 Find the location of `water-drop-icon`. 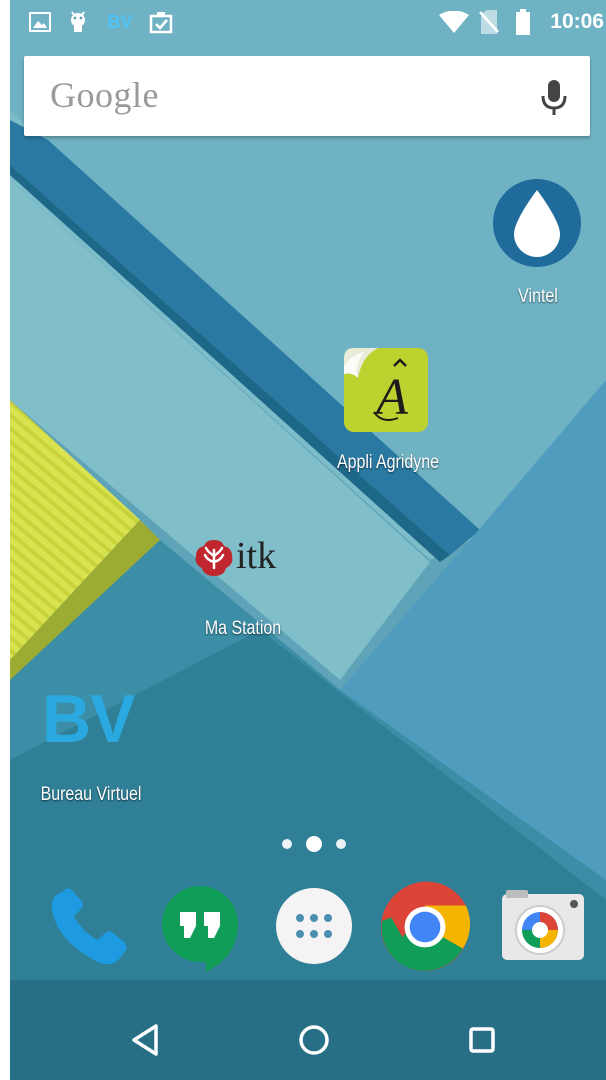

water-drop-icon is located at coordinates (537, 223).